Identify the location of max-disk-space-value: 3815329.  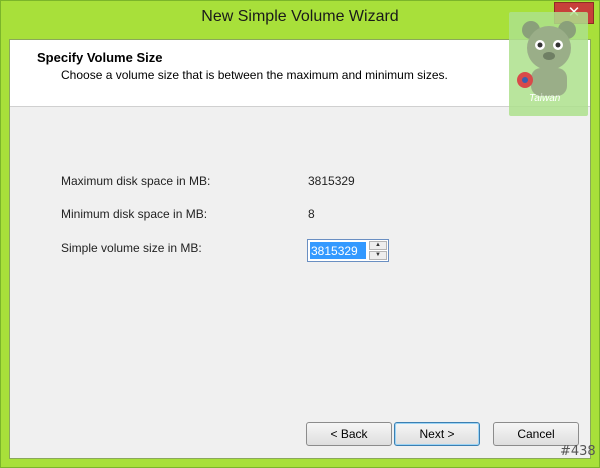
(331, 181).